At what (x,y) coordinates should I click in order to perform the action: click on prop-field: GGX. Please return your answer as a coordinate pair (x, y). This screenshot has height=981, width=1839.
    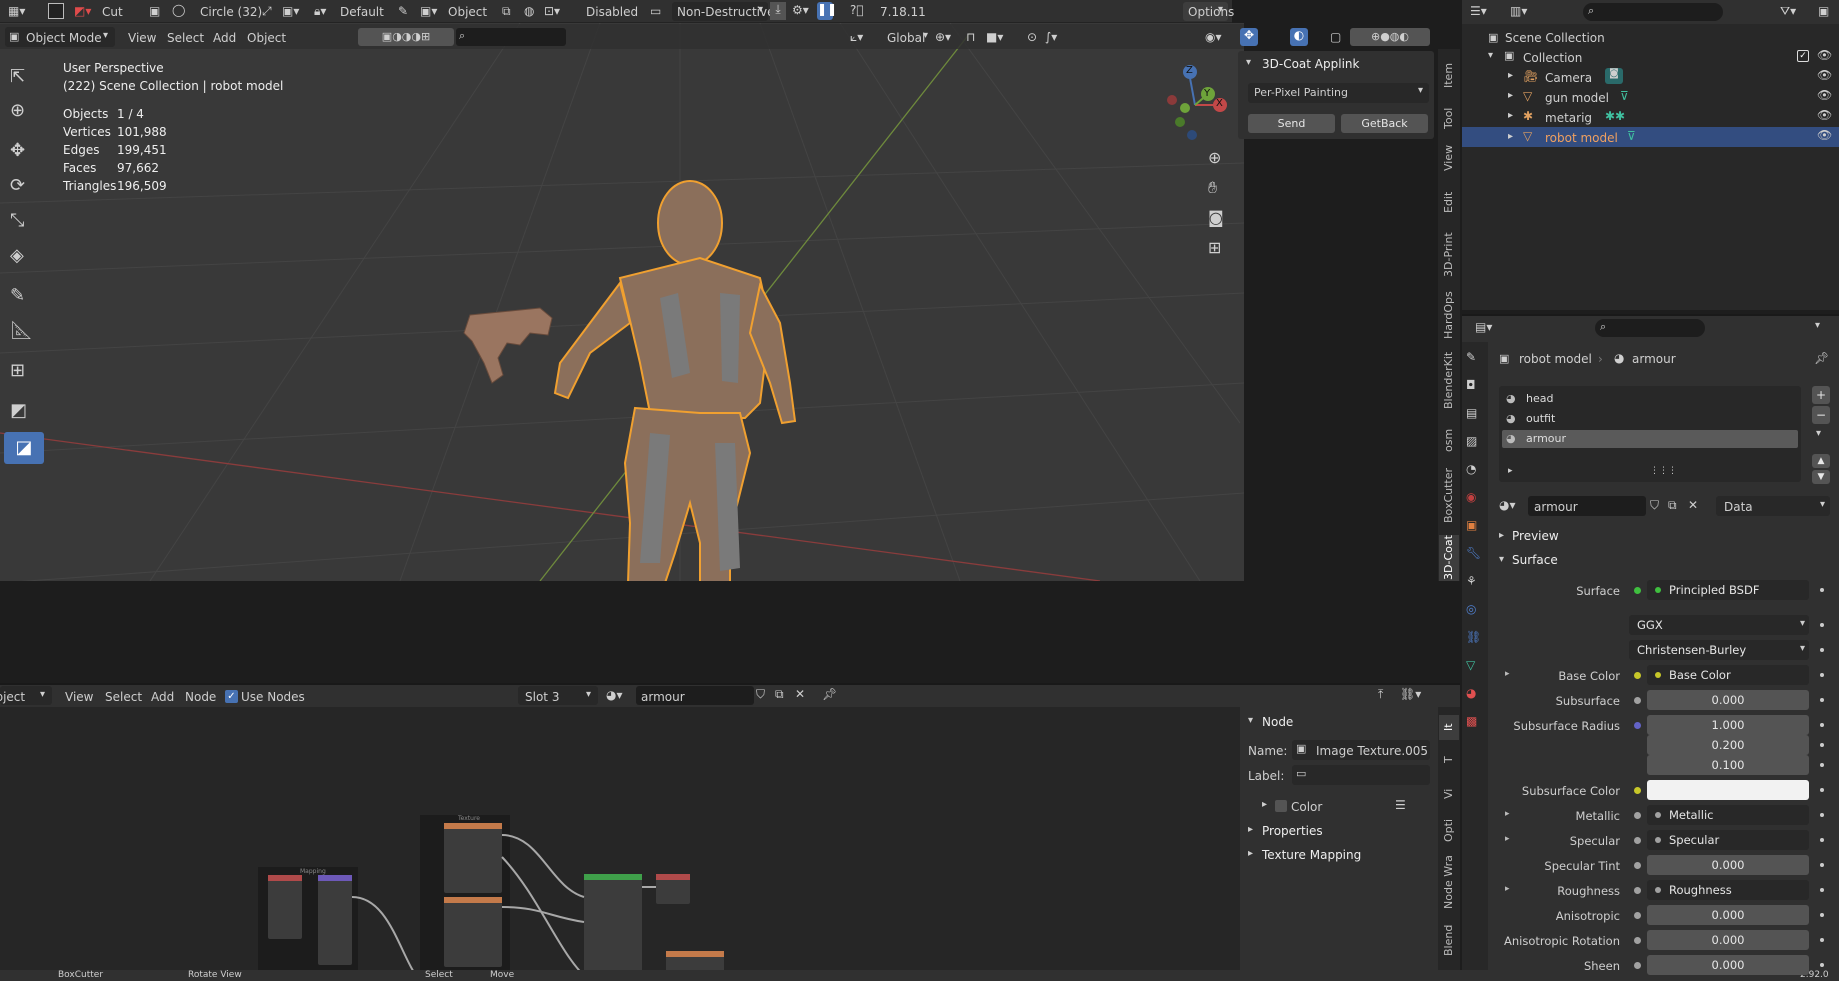
    Looking at the image, I should click on (1719, 625).